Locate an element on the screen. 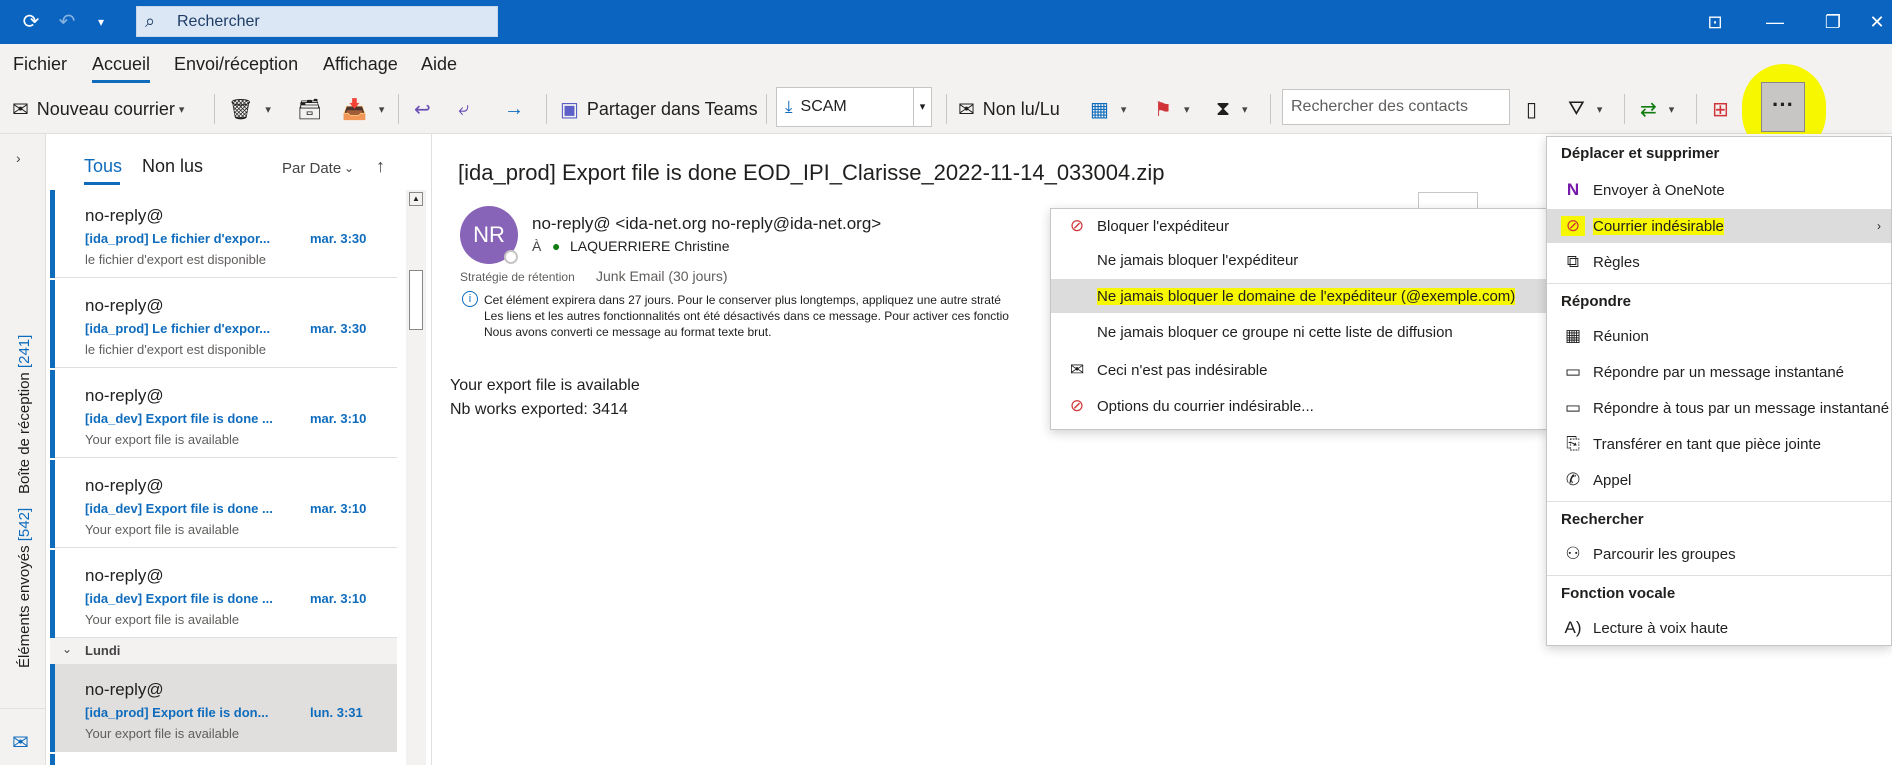 The image size is (1892, 765). categorize-icon: ▦ is located at coordinates (1099, 109).